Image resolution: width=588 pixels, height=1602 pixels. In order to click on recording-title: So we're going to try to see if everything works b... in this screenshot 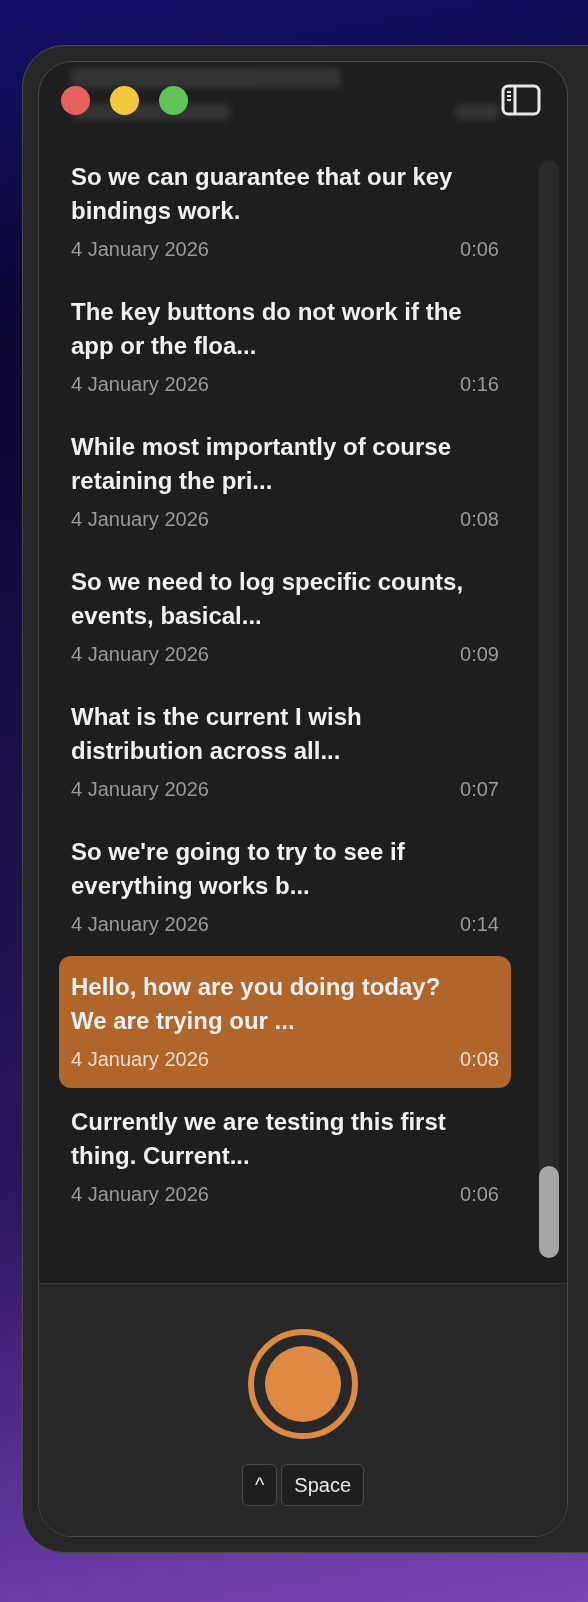, I will do `click(238, 869)`.